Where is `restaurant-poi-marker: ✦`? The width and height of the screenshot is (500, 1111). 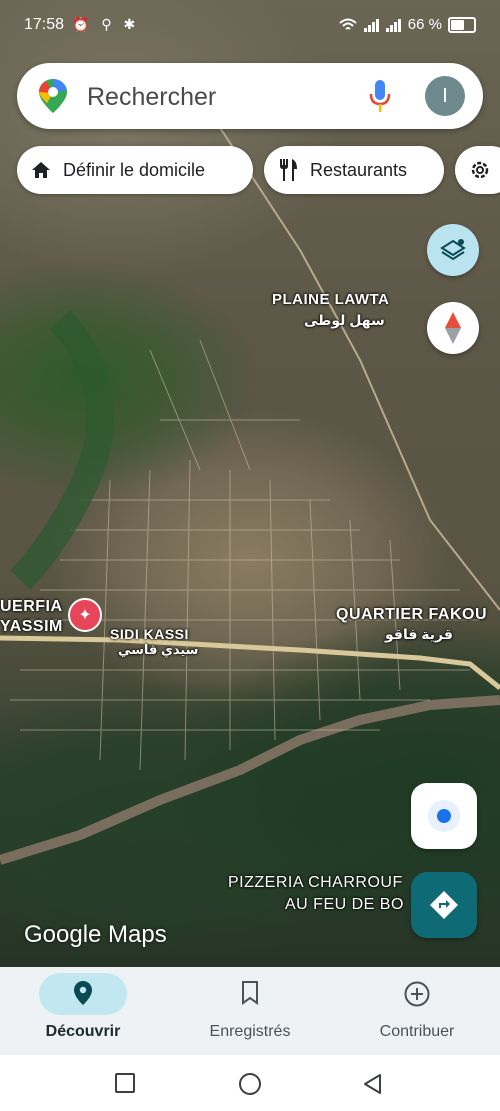
restaurant-poi-marker: ✦ is located at coordinates (85, 615).